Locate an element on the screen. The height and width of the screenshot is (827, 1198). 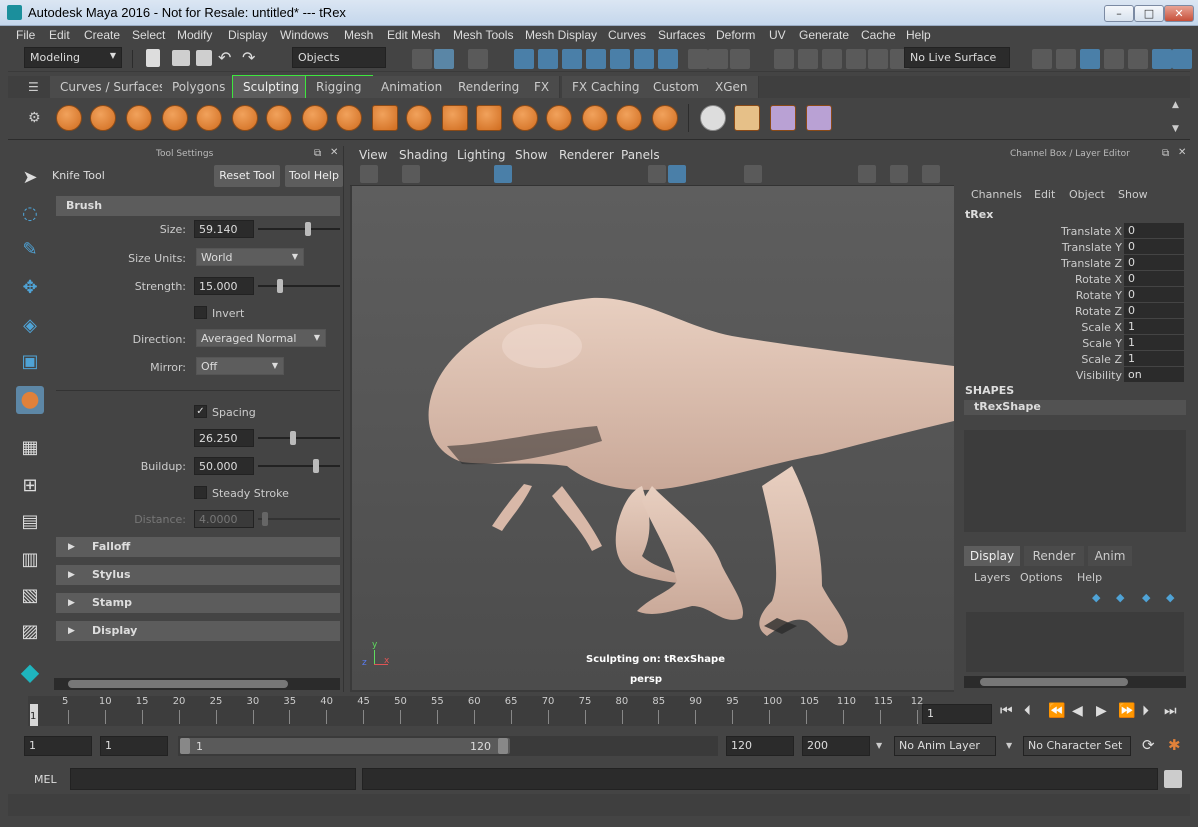
channel-translate-x: Translate X0 is located at coordinates (1071, 231).